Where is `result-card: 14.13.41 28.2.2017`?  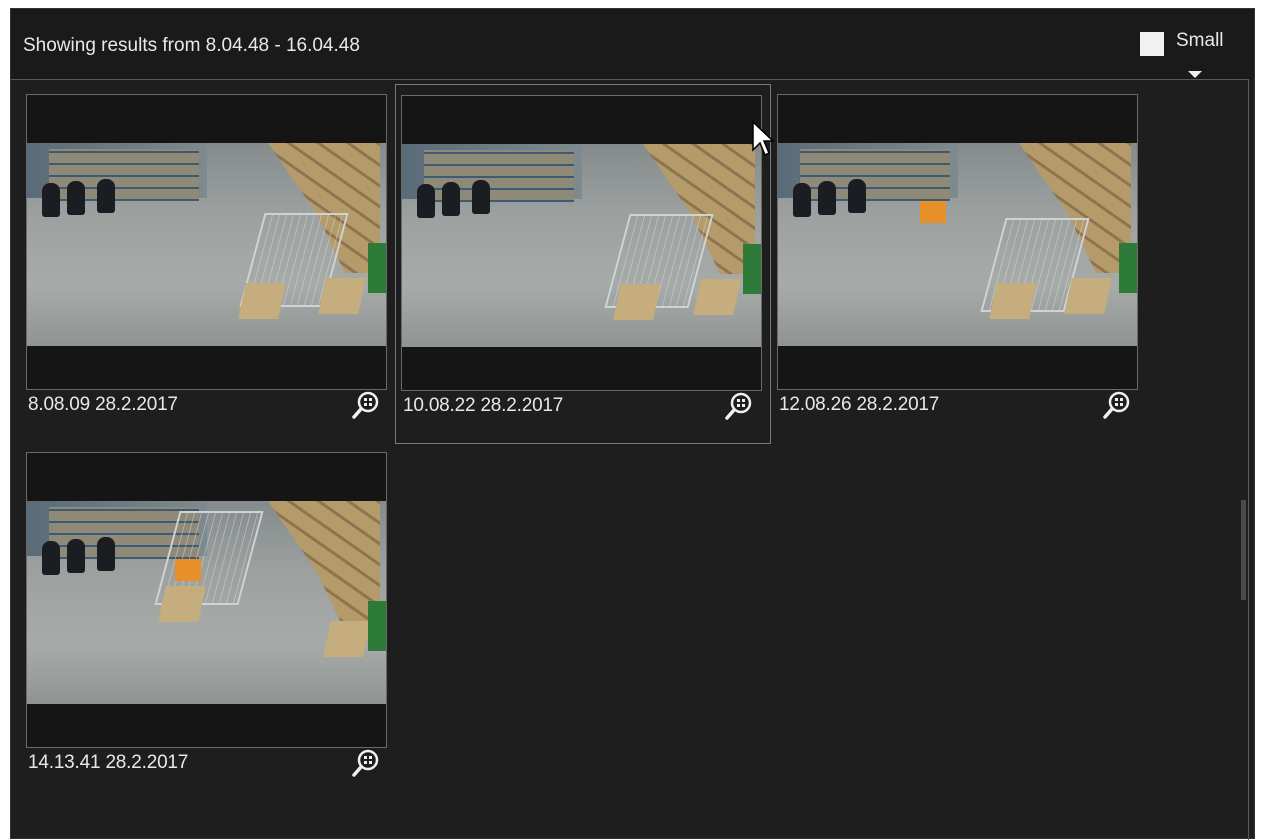
result-card: 14.13.41 28.2.2017 is located at coordinates (209, 622).